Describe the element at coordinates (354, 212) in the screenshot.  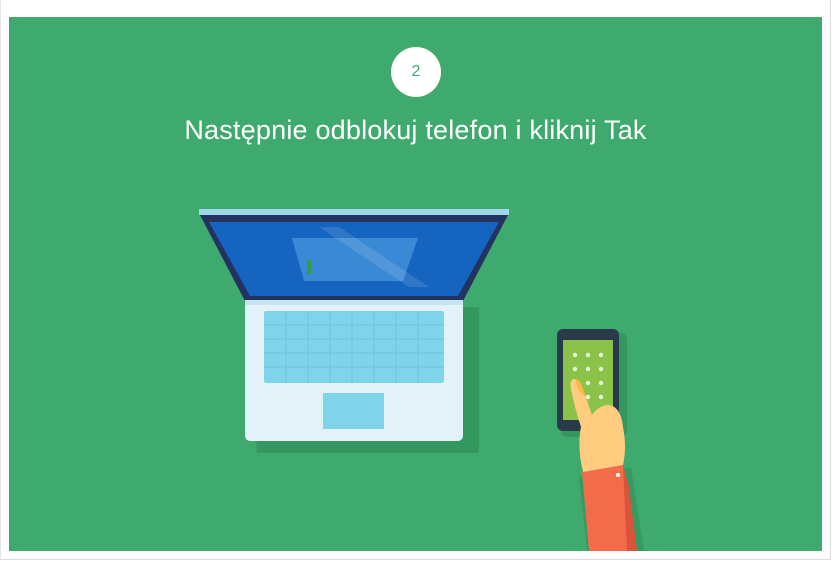
I see `laptop-lid-top` at that location.